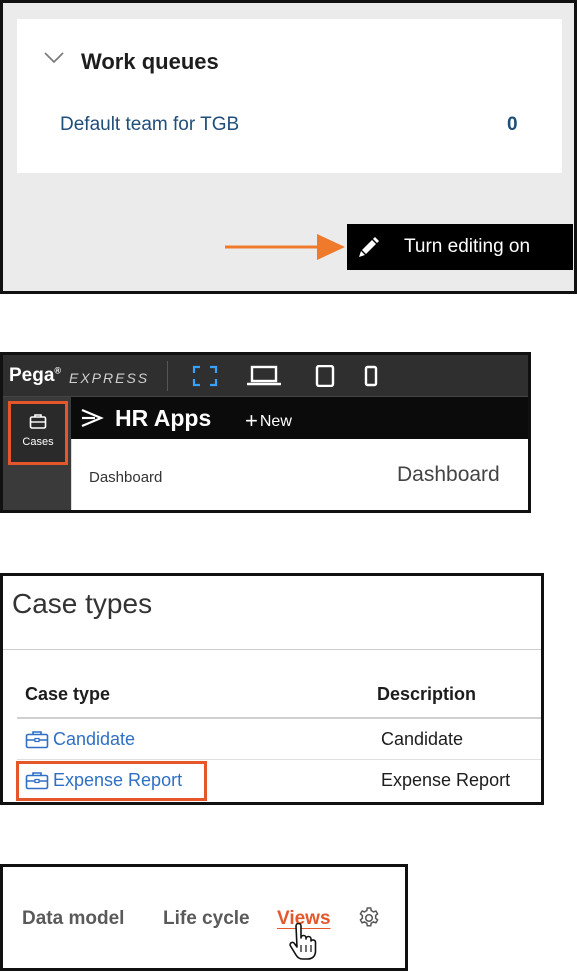 Image resolution: width=577 pixels, height=974 pixels. What do you see at coordinates (125, 477) in the screenshot?
I see `nav-item-dashboard: Dashboard` at bounding box center [125, 477].